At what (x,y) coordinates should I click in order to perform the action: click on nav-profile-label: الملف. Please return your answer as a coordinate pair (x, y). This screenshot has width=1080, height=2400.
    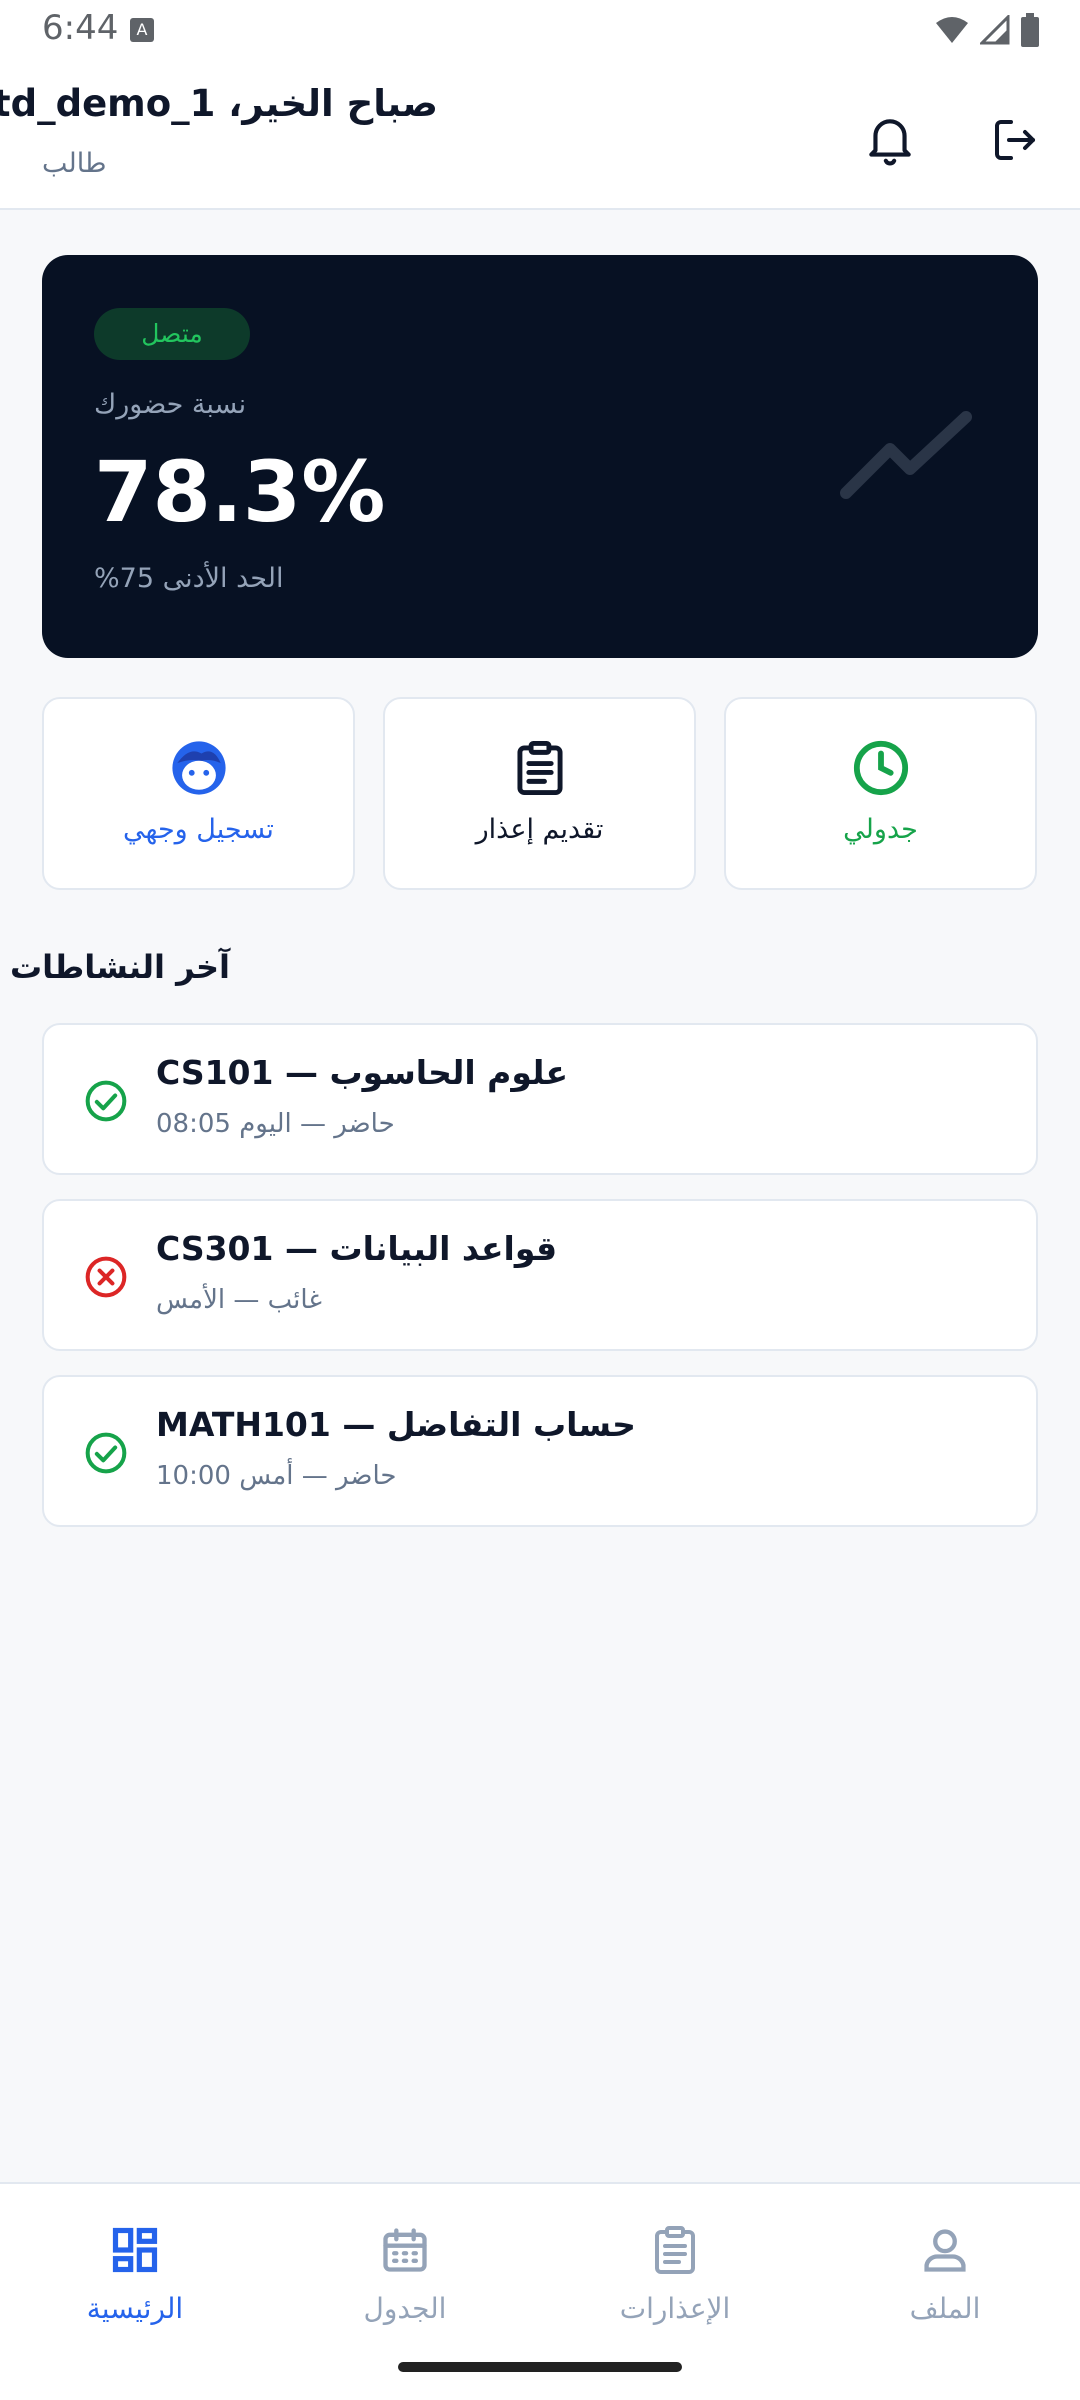
    Looking at the image, I should click on (945, 2308).